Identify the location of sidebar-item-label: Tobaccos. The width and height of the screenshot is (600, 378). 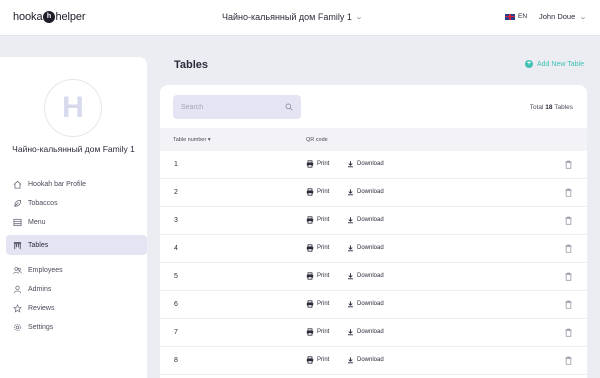
(43, 203).